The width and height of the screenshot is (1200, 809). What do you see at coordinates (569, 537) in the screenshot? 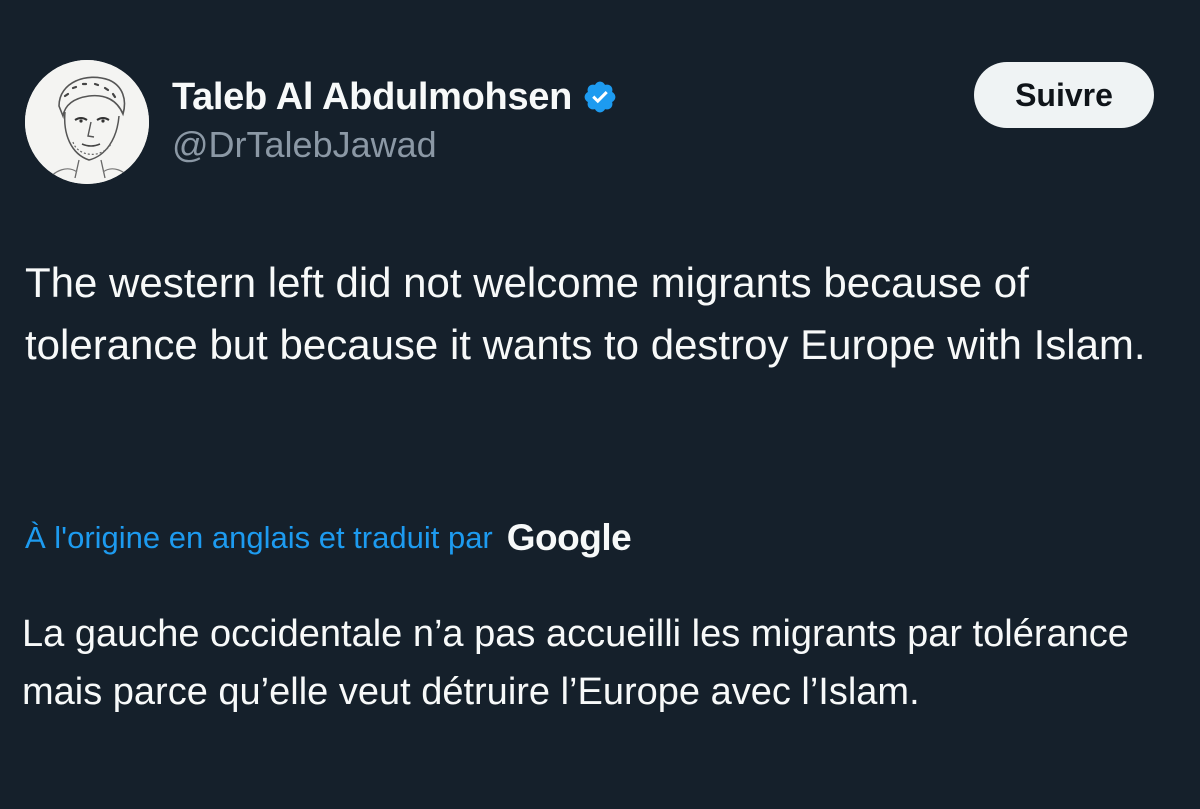
I see `google-logo: Google` at bounding box center [569, 537].